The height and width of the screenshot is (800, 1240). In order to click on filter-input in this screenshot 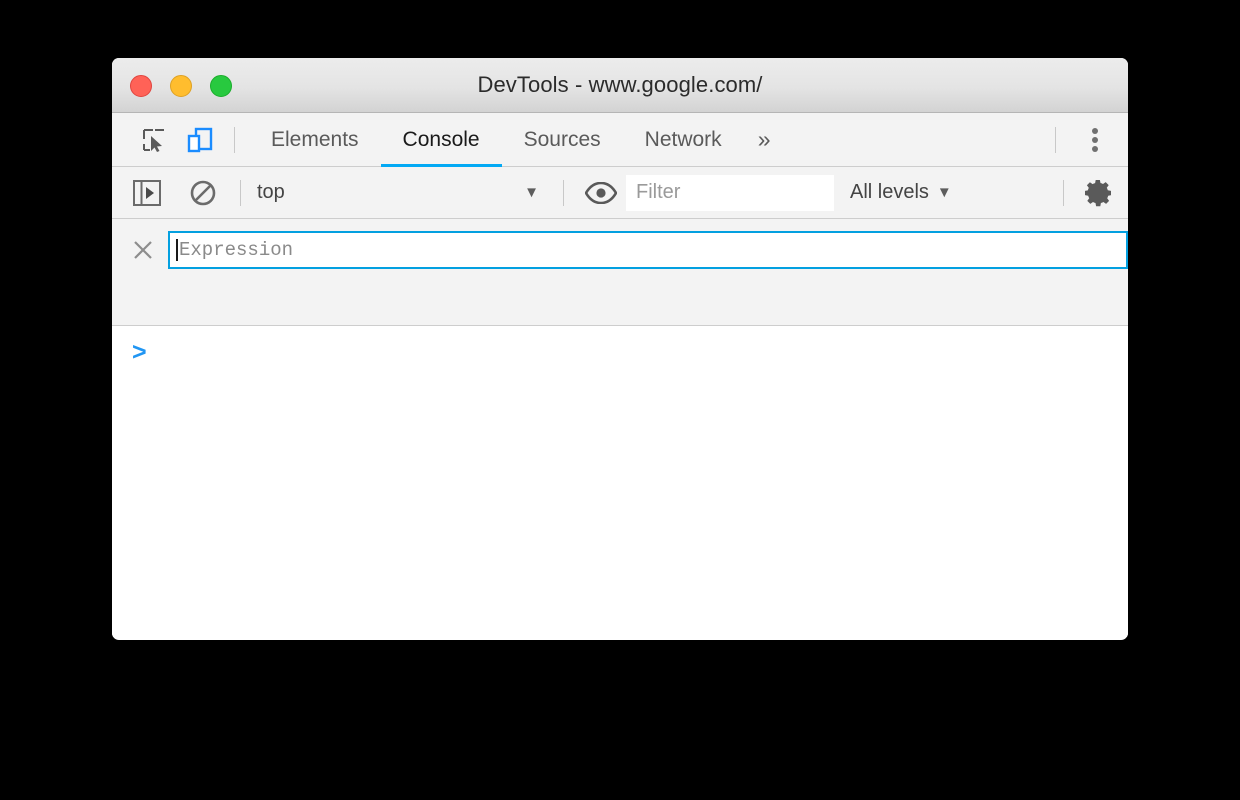, I will do `click(730, 192)`.